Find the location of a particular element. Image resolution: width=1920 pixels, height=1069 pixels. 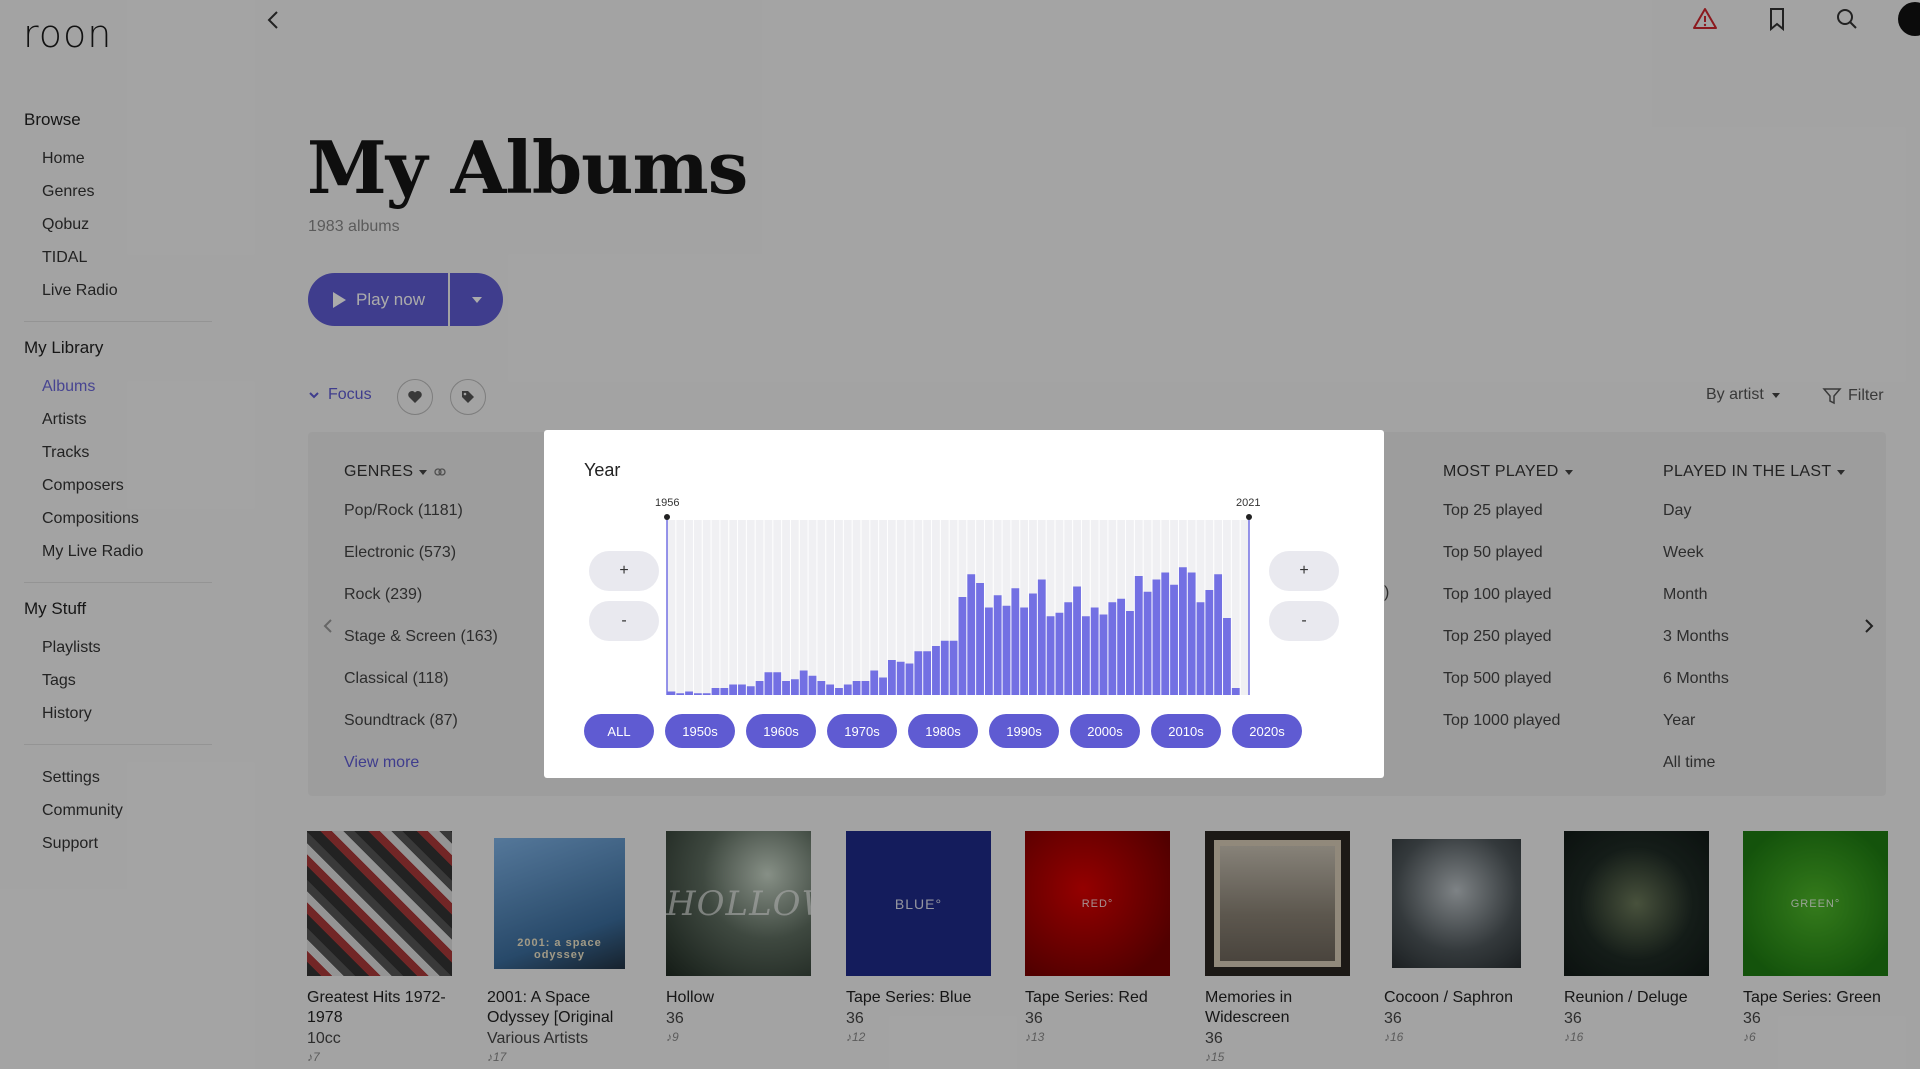

histogram-bar-1964 is located at coordinates (742, 690).